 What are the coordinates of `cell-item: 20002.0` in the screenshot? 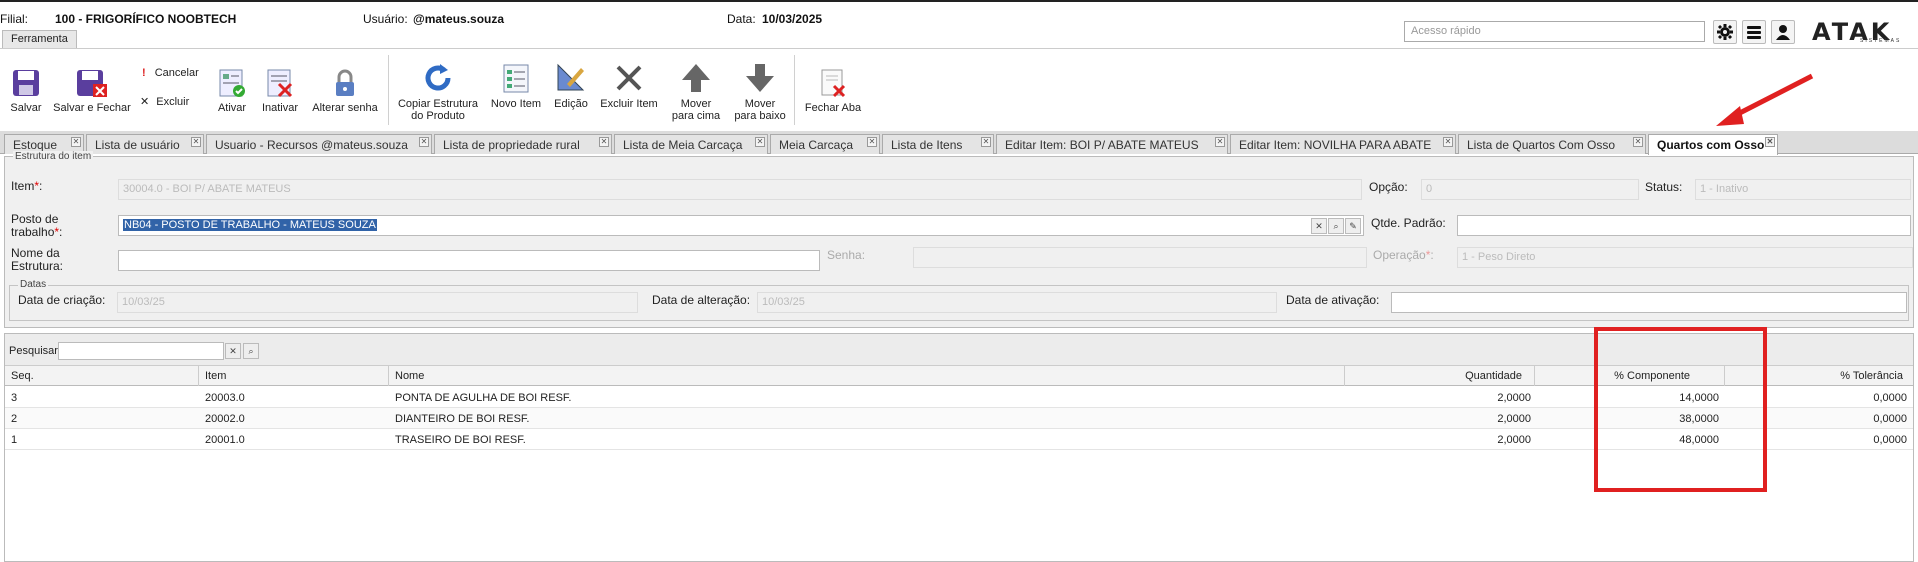 It's located at (225, 419).